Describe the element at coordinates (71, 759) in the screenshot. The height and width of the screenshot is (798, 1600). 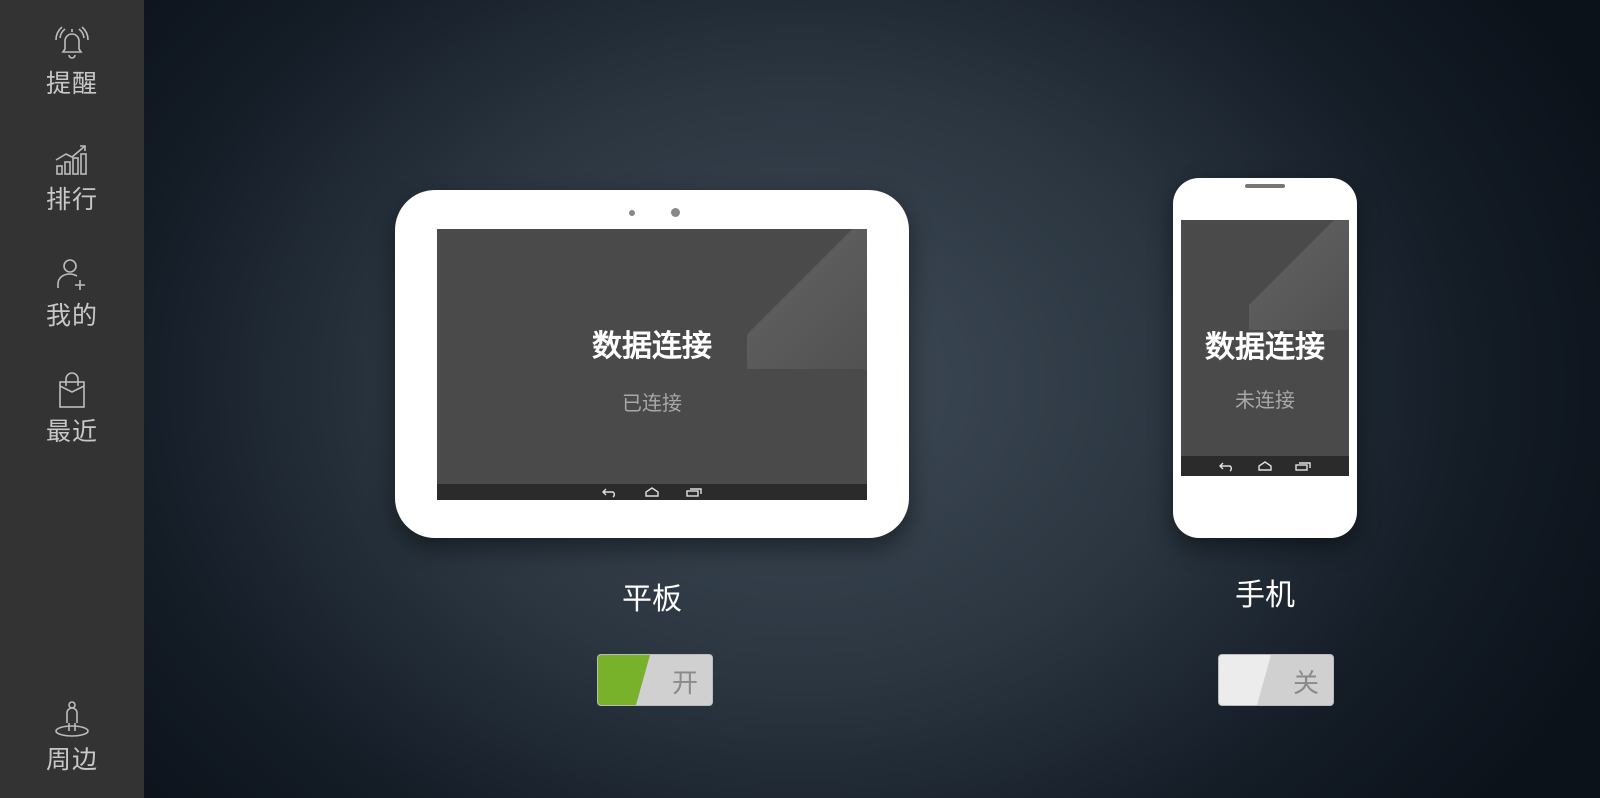
I see `sidebar-item-label: 周边` at that location.